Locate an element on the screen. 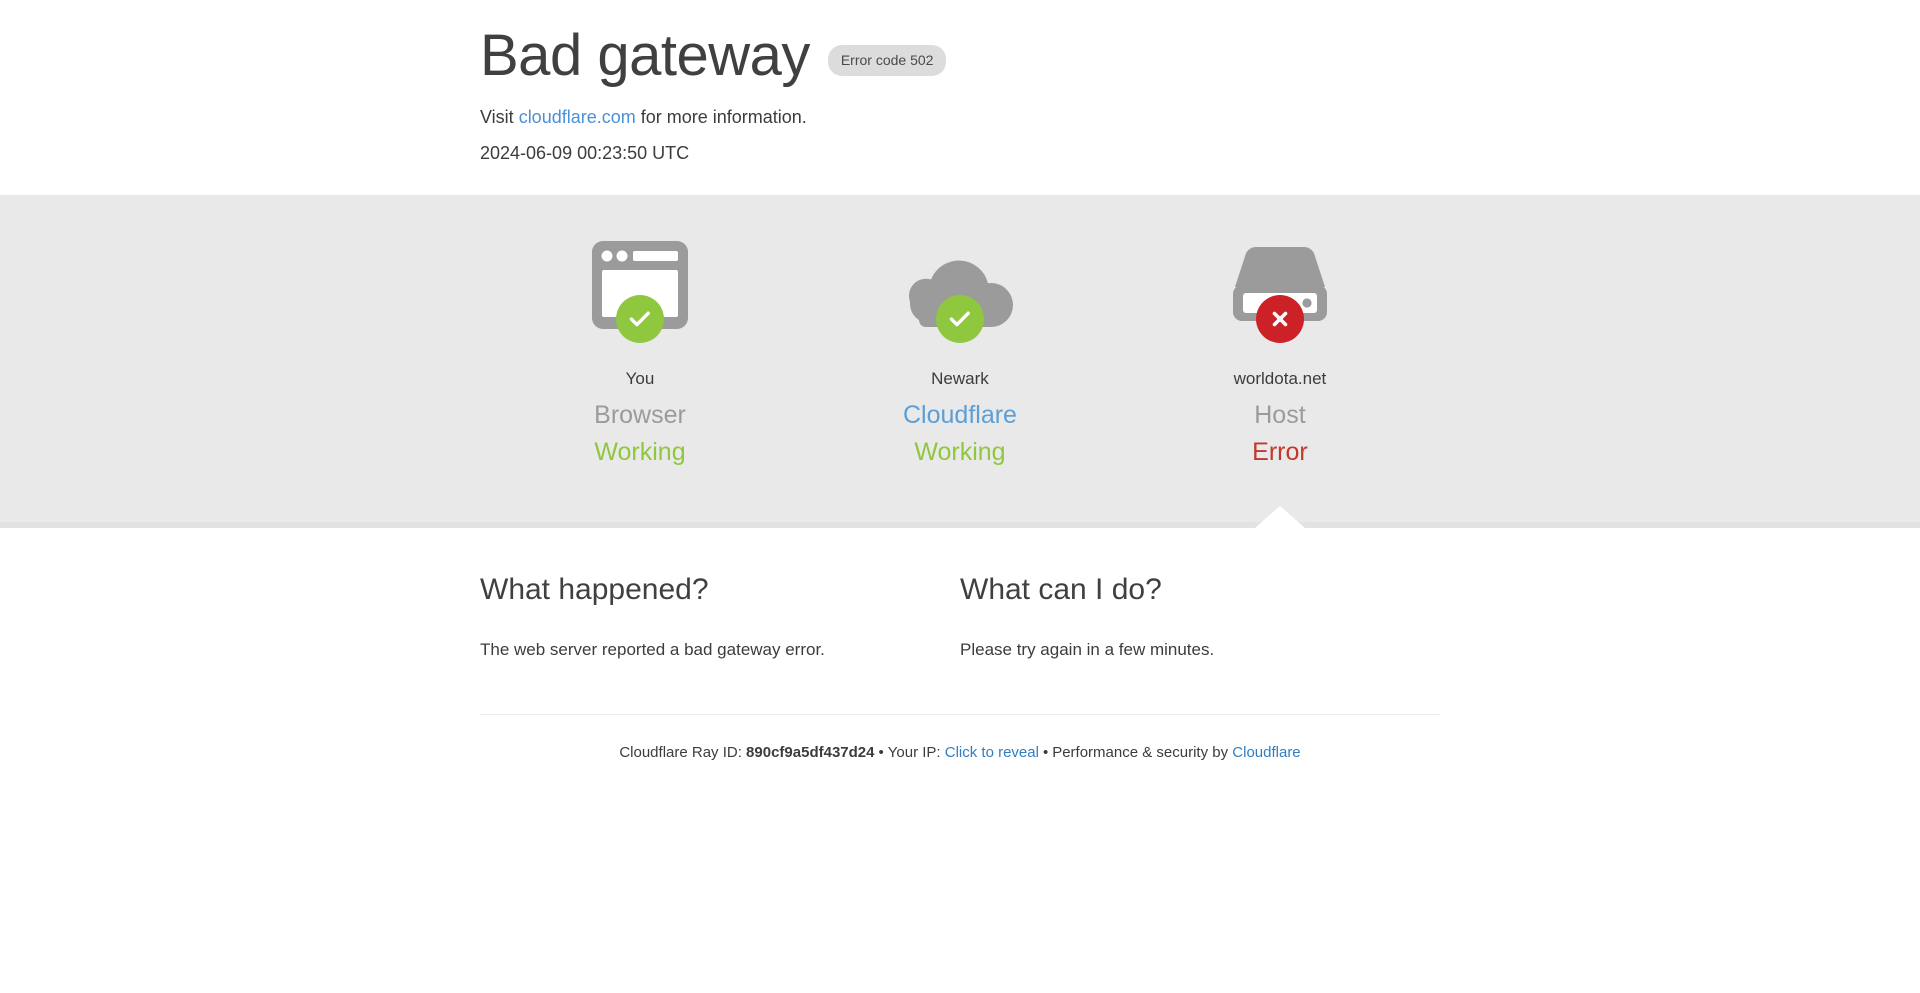 Image resolution: width=1920 pixels, height=993 pixels. status-column-cloudflare: Newark Cloudflare Working is located at coordinates (960, 354).